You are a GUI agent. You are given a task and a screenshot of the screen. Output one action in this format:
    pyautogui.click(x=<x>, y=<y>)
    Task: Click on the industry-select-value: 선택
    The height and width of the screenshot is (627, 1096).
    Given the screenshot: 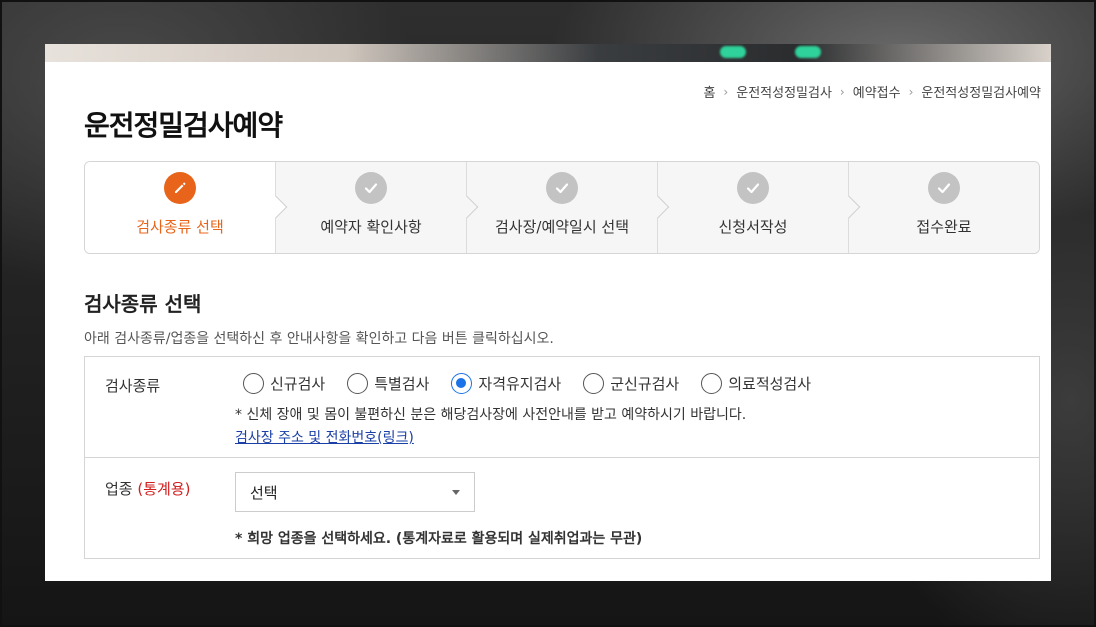 What is the action you would take?
    pyautogui.click(x=264, y=492)
    